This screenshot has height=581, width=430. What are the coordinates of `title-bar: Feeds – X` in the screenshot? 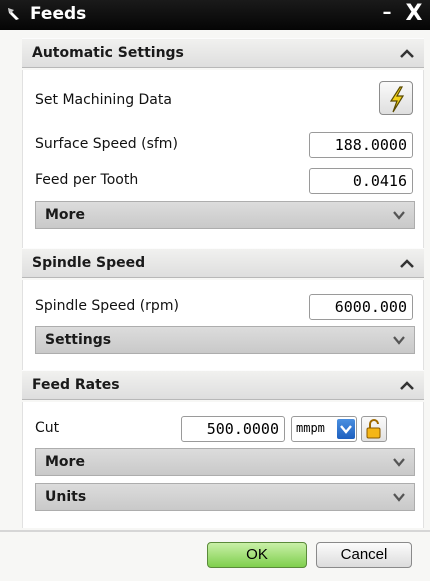 It's located at (215, 15).